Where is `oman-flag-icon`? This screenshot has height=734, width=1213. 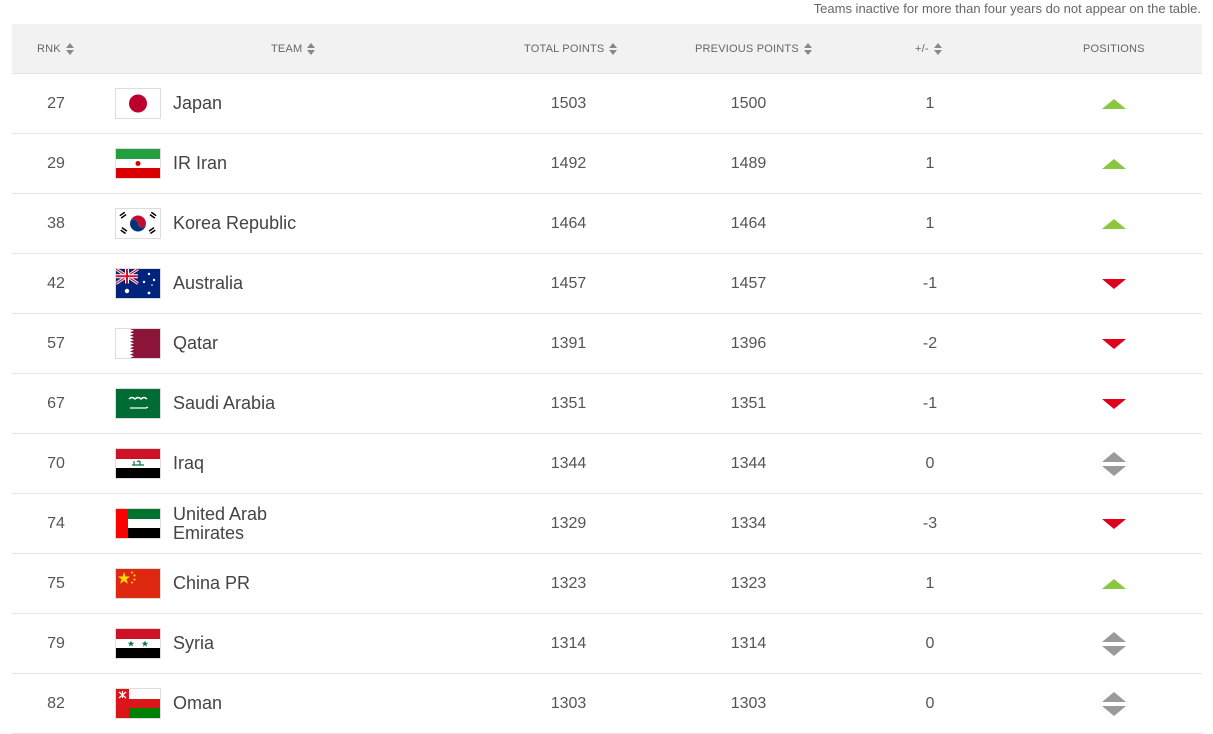 oman-flag-icon is located at coordinates (138, 703).